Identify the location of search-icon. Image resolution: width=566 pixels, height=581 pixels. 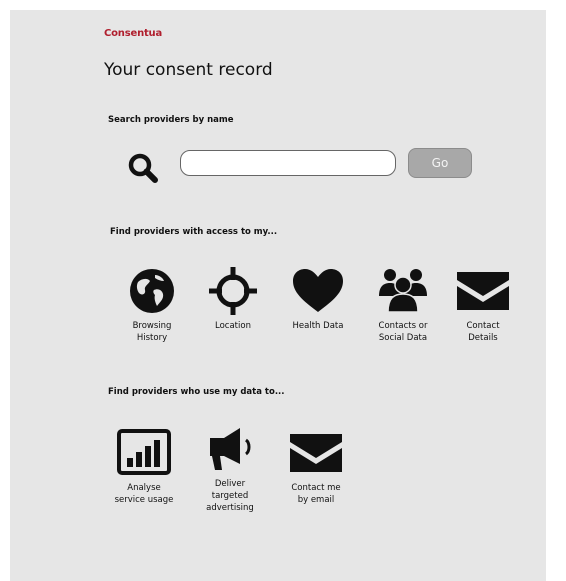
(143, 168).